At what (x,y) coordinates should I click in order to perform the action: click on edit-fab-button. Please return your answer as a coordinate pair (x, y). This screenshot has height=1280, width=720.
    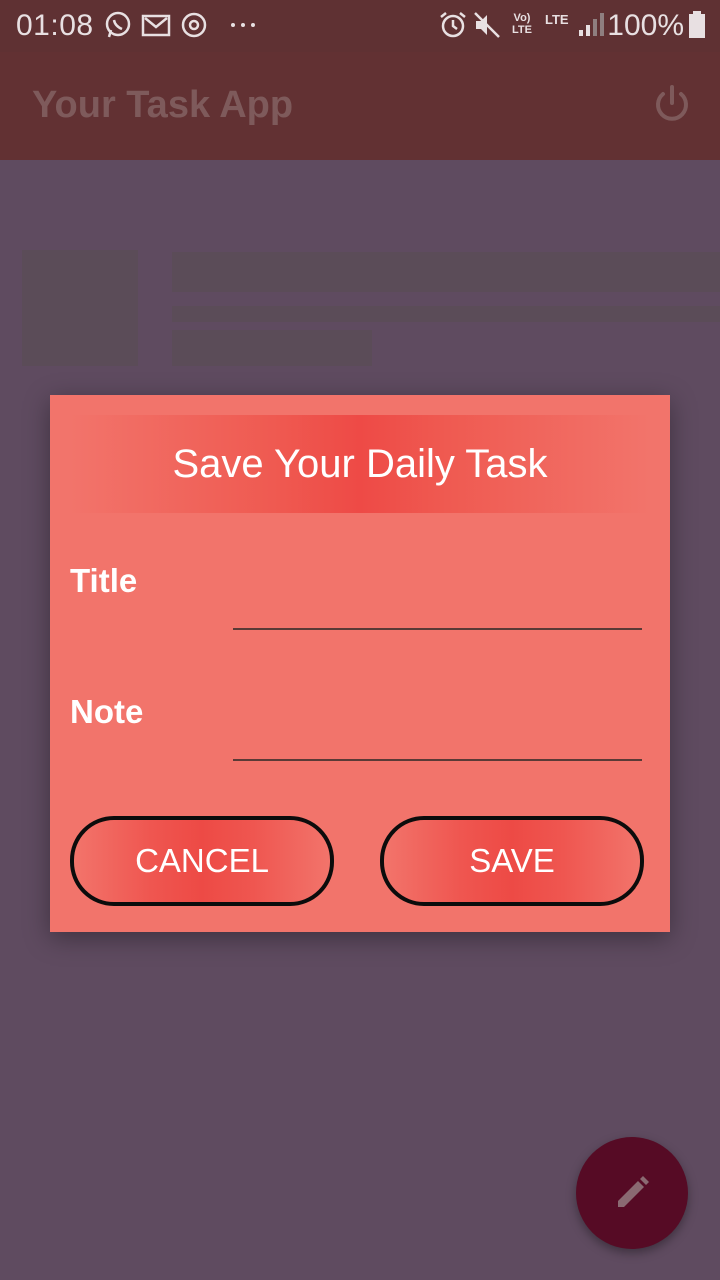
    Looking at the image, I should click on (632, 1193).